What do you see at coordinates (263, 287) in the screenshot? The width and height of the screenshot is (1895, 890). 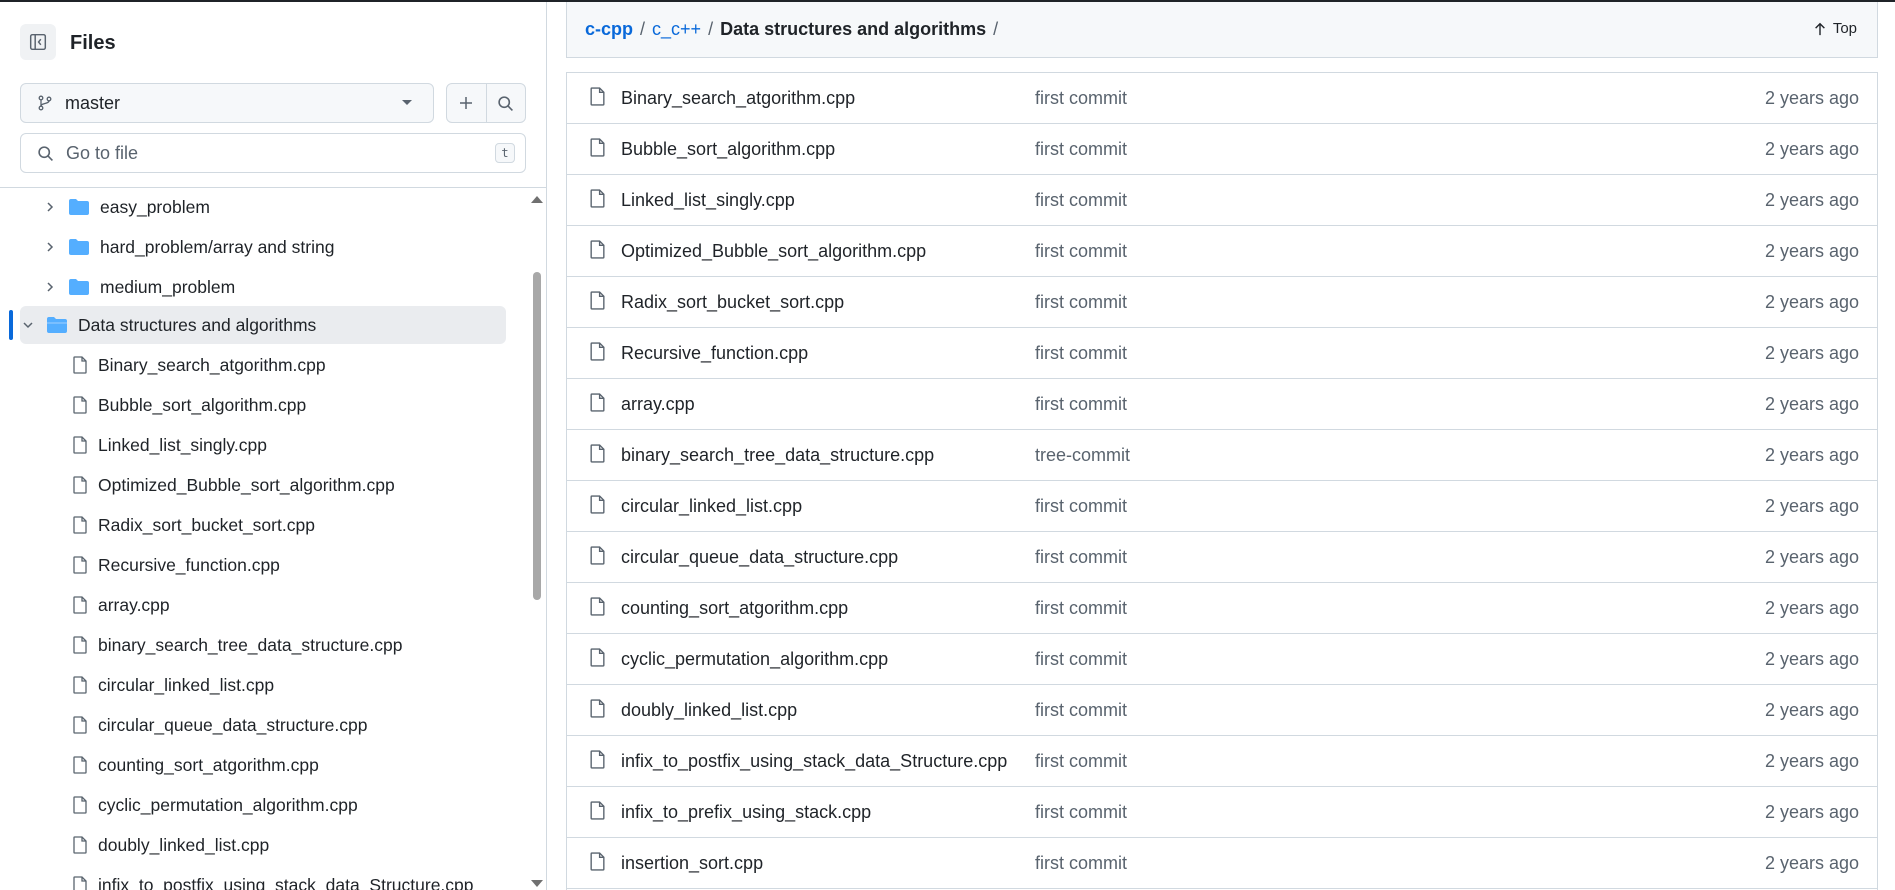 I see `tree-folder: medium_problem` at bounding box center [263, 287].